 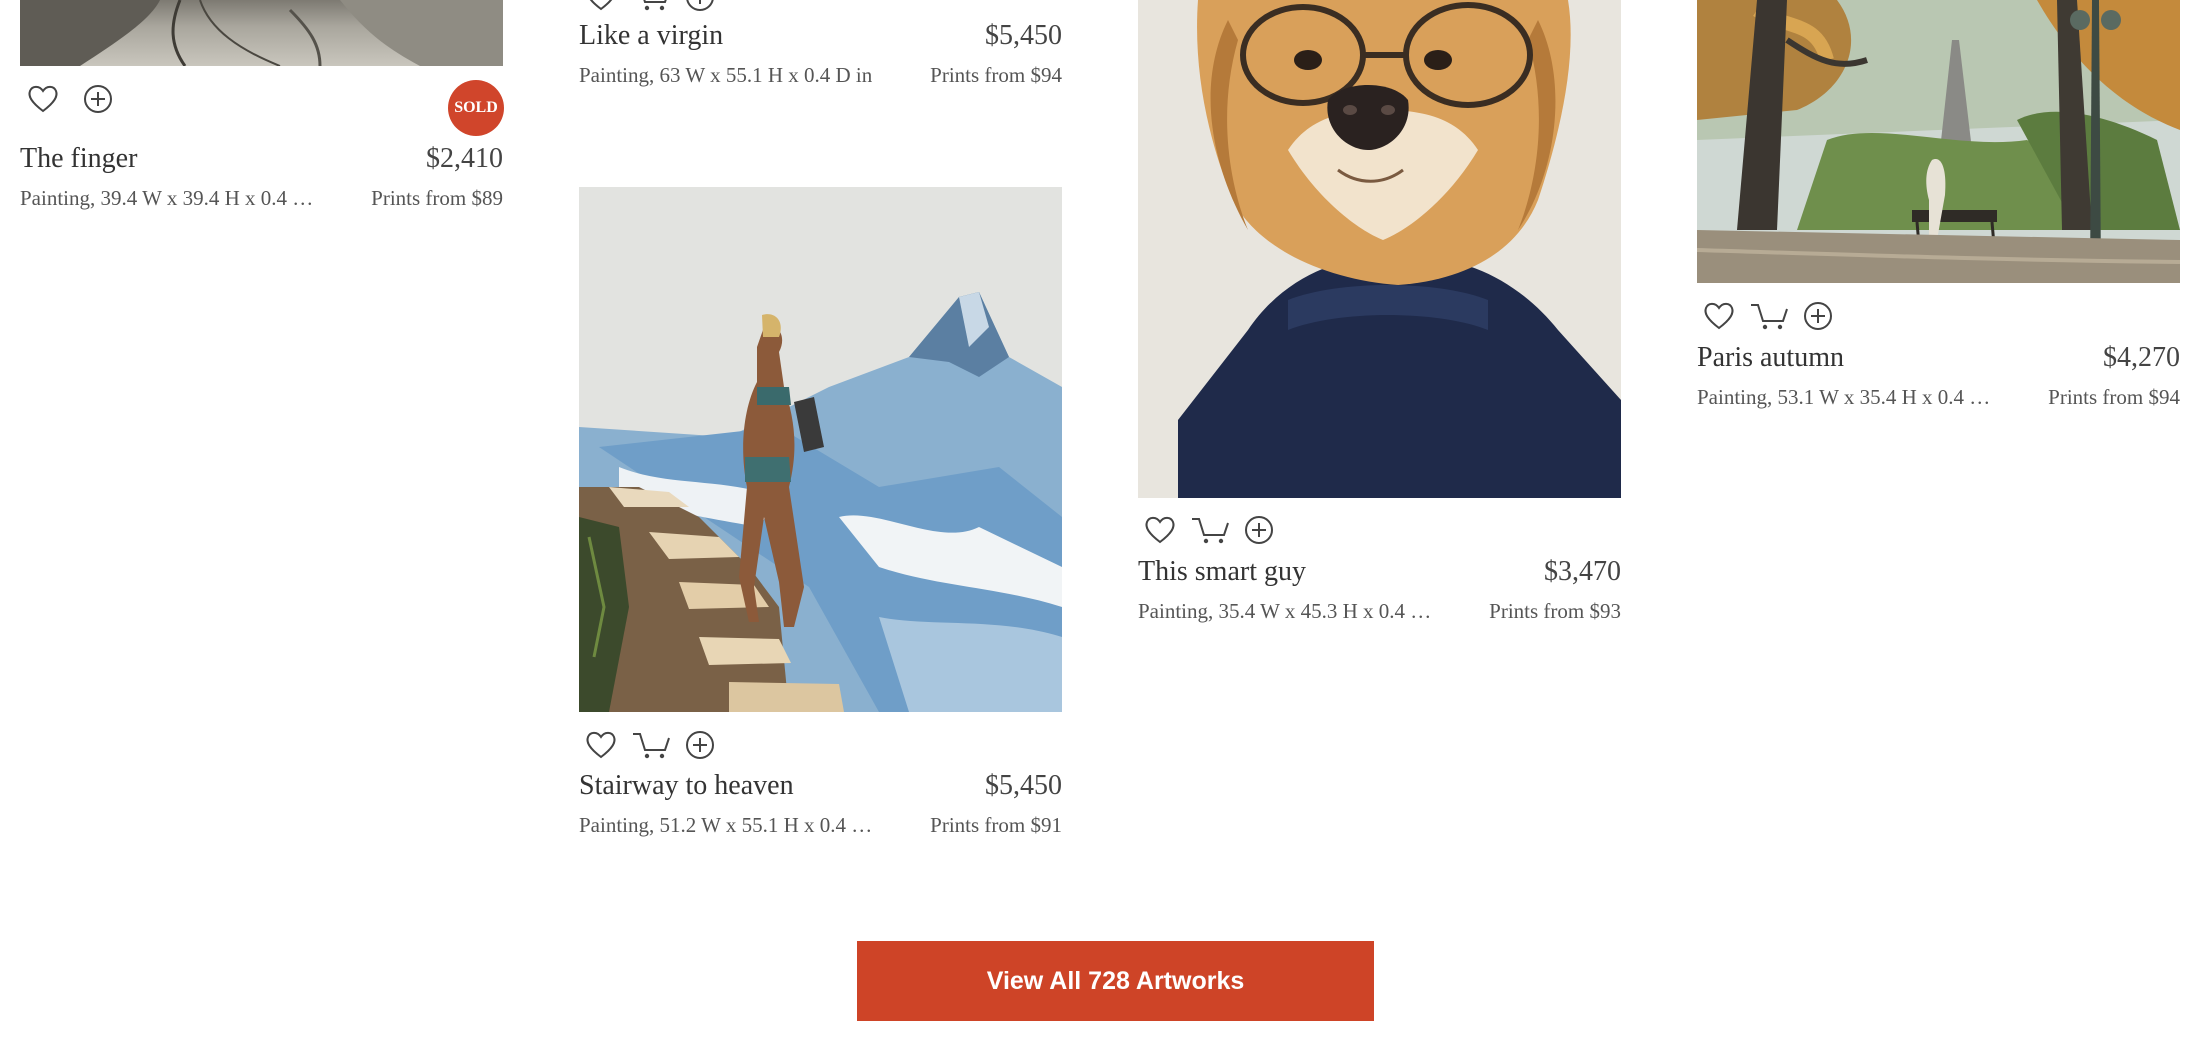 What do you see at coordinates (1115, 981) in the screenshot?
I see `view-all-artworks-button: View All 728 Artworks` at bounding box center [1115, 981].